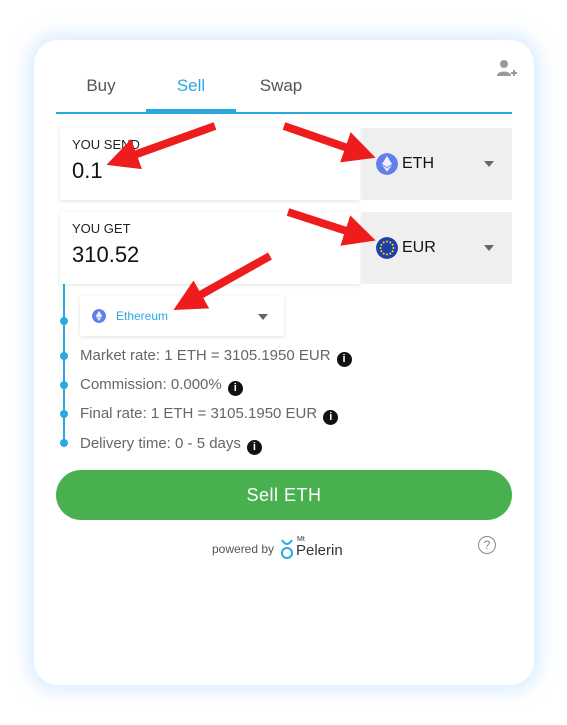 Image resolution: width=567 pixels, height=725 pixels. I want to click on market-rate-text: Market rate: 1 ETH = 3105.1950 EUR, so click(205, 355).